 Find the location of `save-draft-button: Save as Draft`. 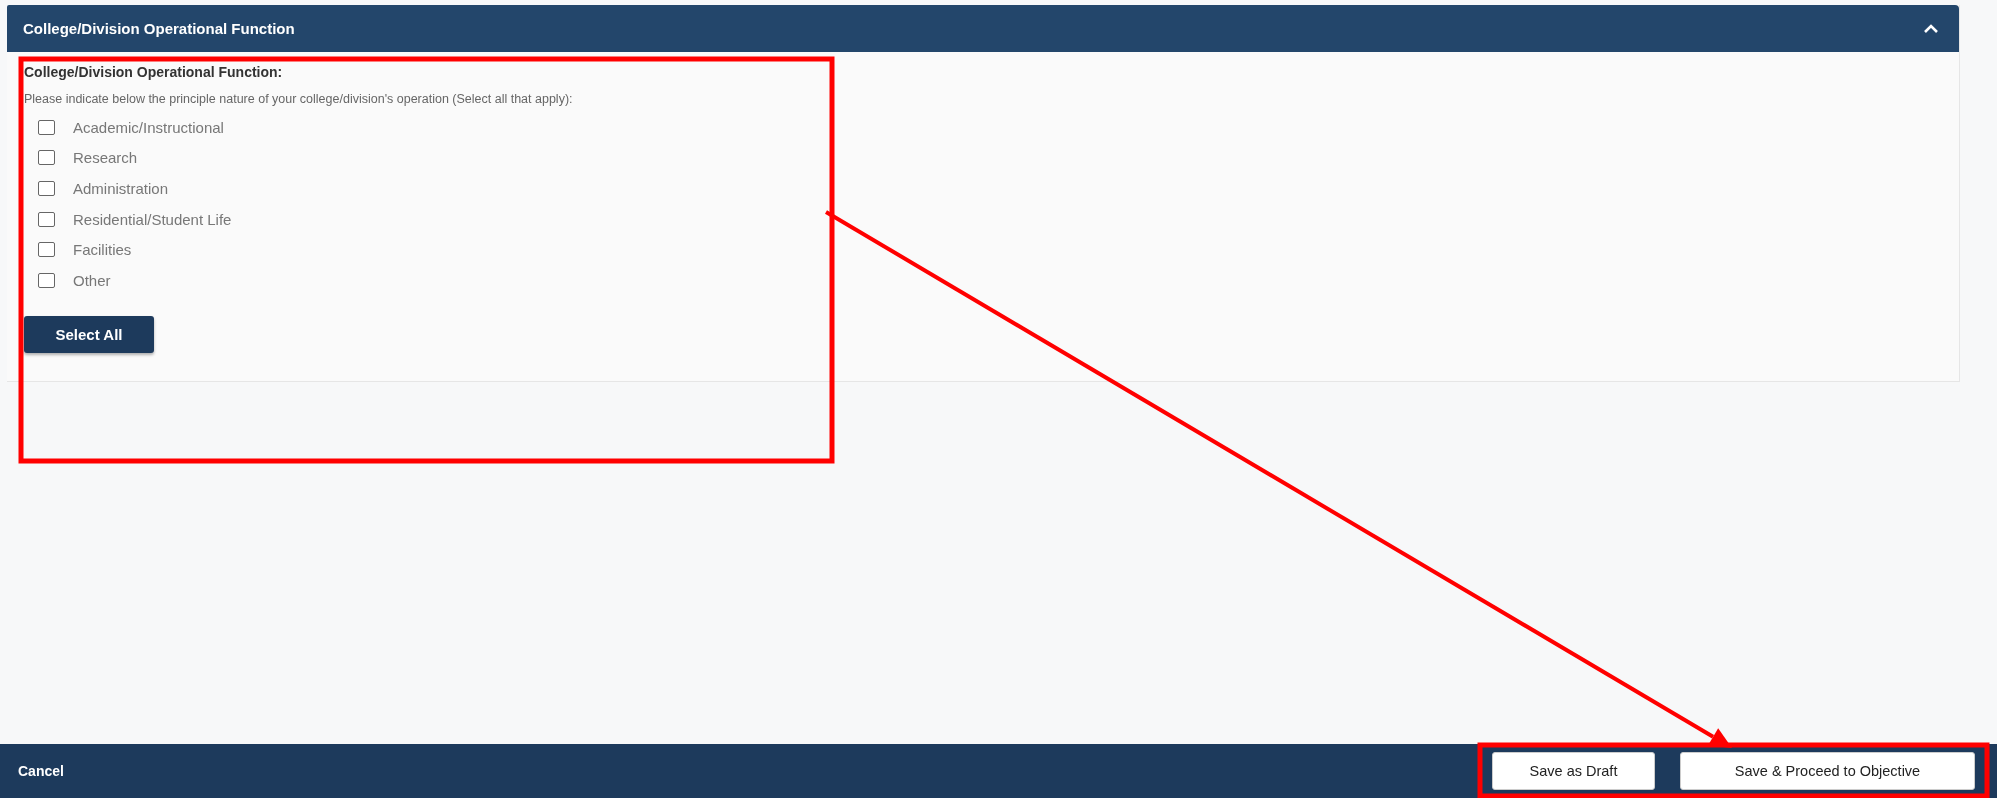

save-draft-button: Save as Draft is located at coordinates (1573, 771).